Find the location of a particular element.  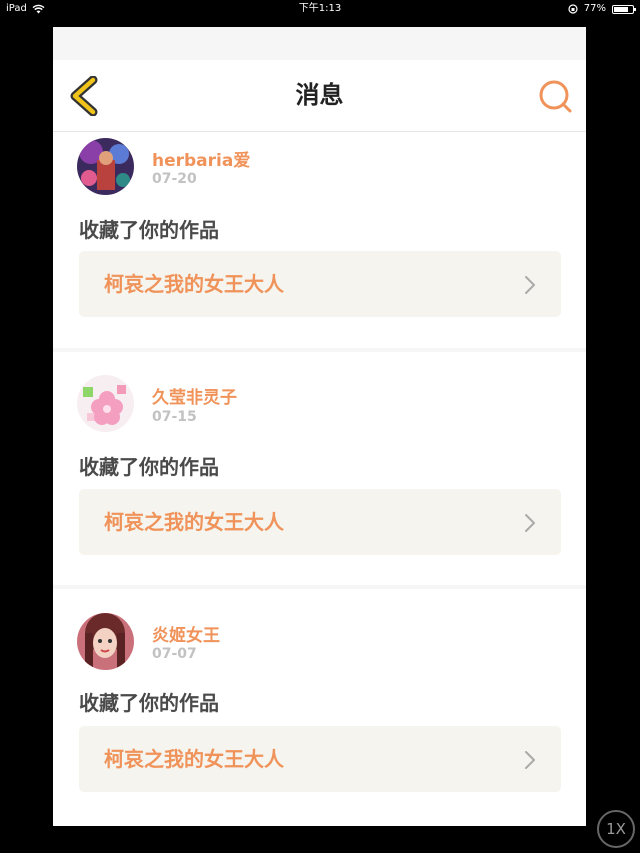

nav-bar: 消息 is located at coordinates (319, 96).